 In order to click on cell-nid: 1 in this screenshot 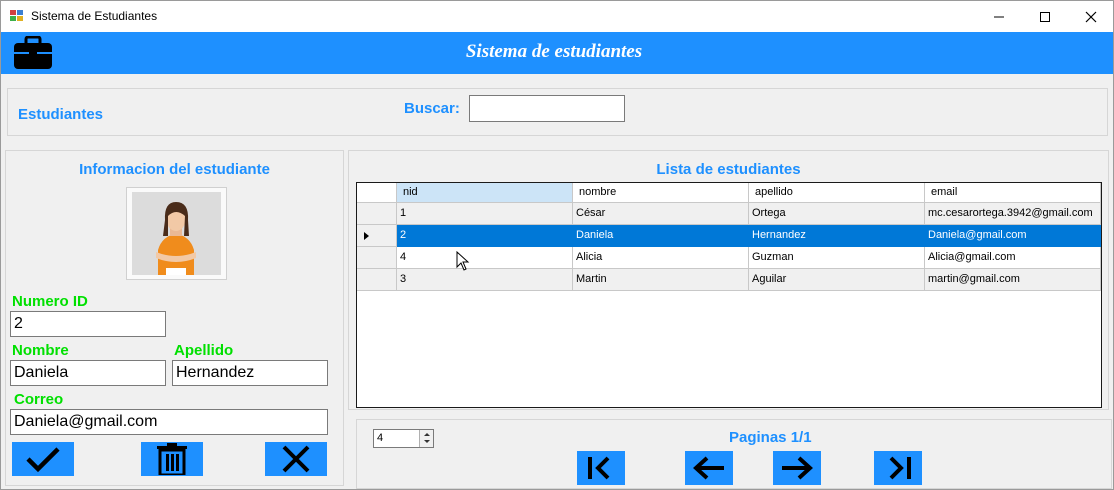, I will do `click(485, 214)`.